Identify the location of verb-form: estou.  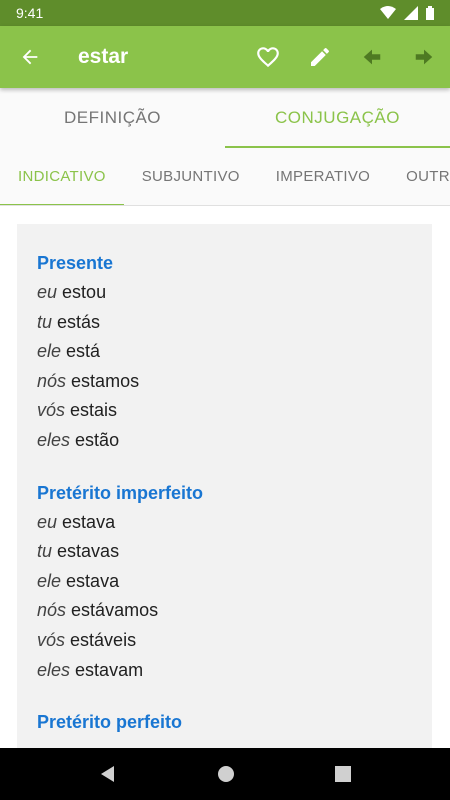
(84, 292).